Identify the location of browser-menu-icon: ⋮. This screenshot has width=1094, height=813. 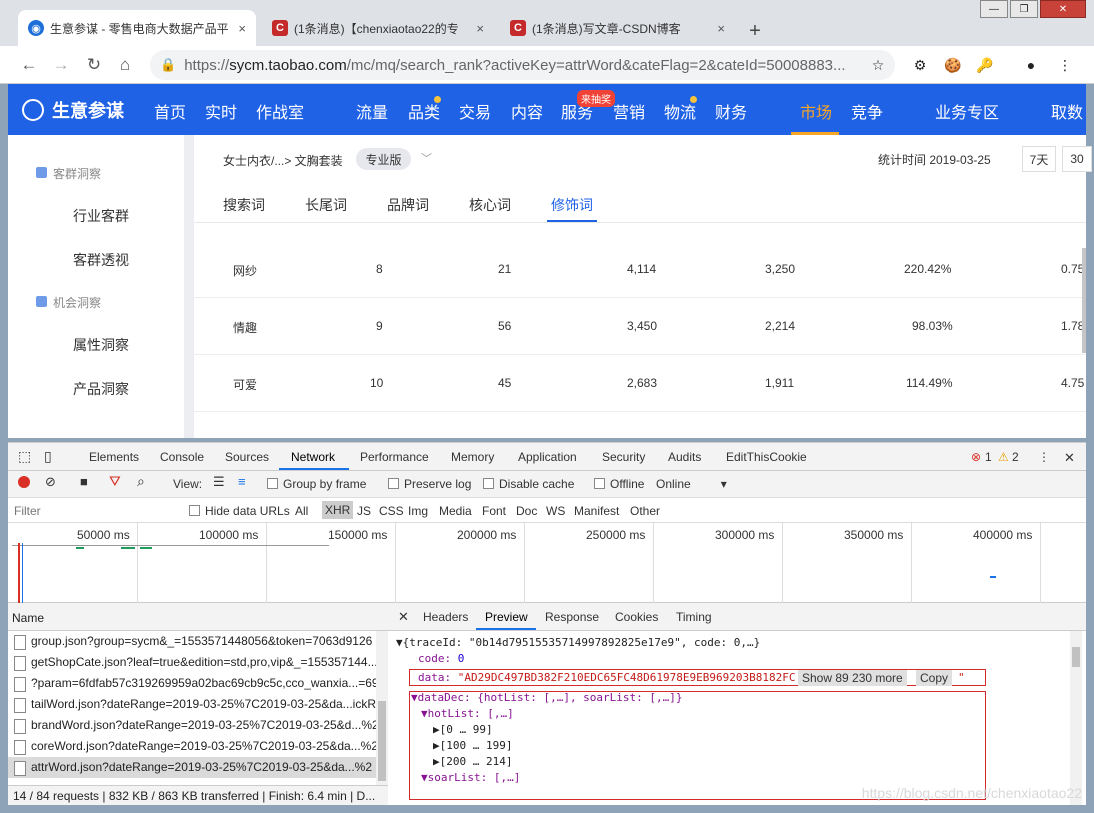
(1065, 65).